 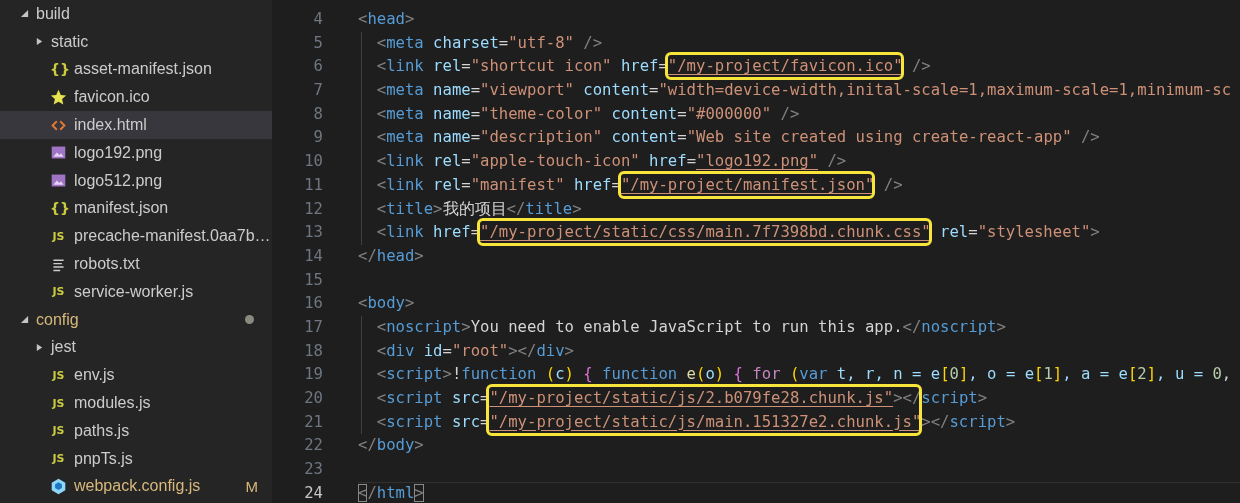 I want to click on line-number: 15, so click(x=313, y=280).